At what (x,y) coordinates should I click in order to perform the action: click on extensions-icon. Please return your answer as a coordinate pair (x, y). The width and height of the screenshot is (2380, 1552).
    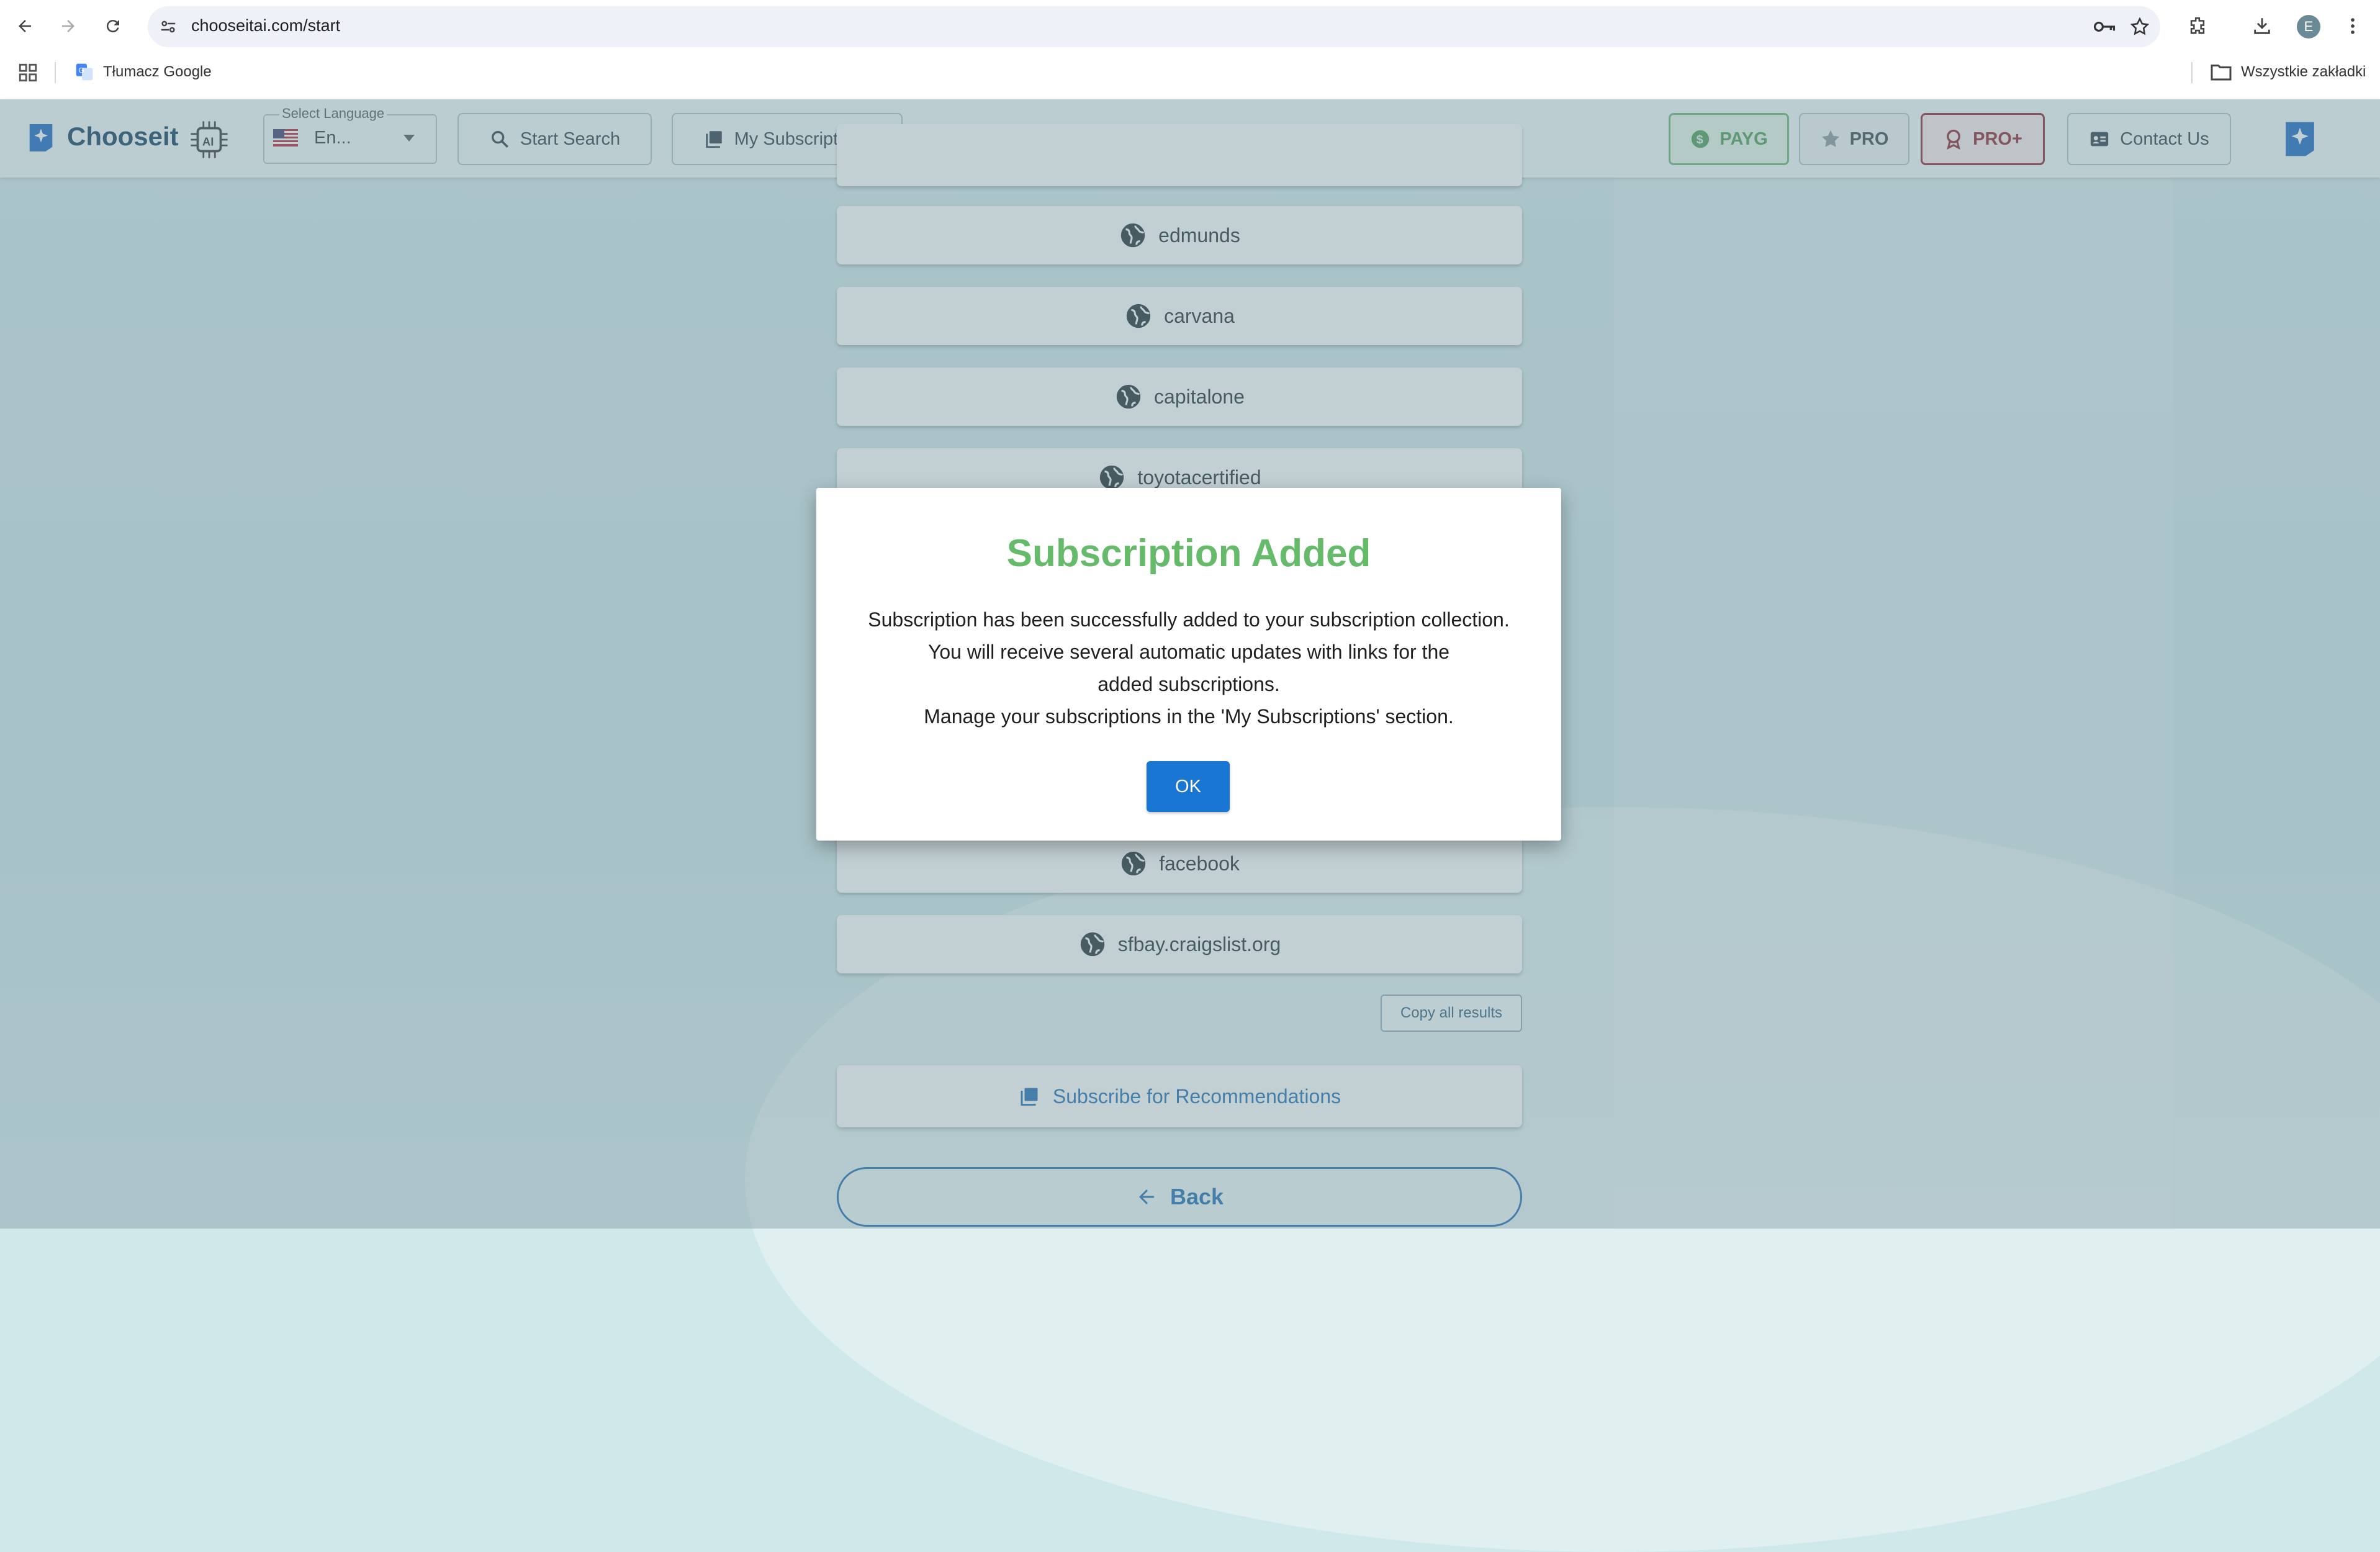
    Looking at the image, I should click on (2197, 26).